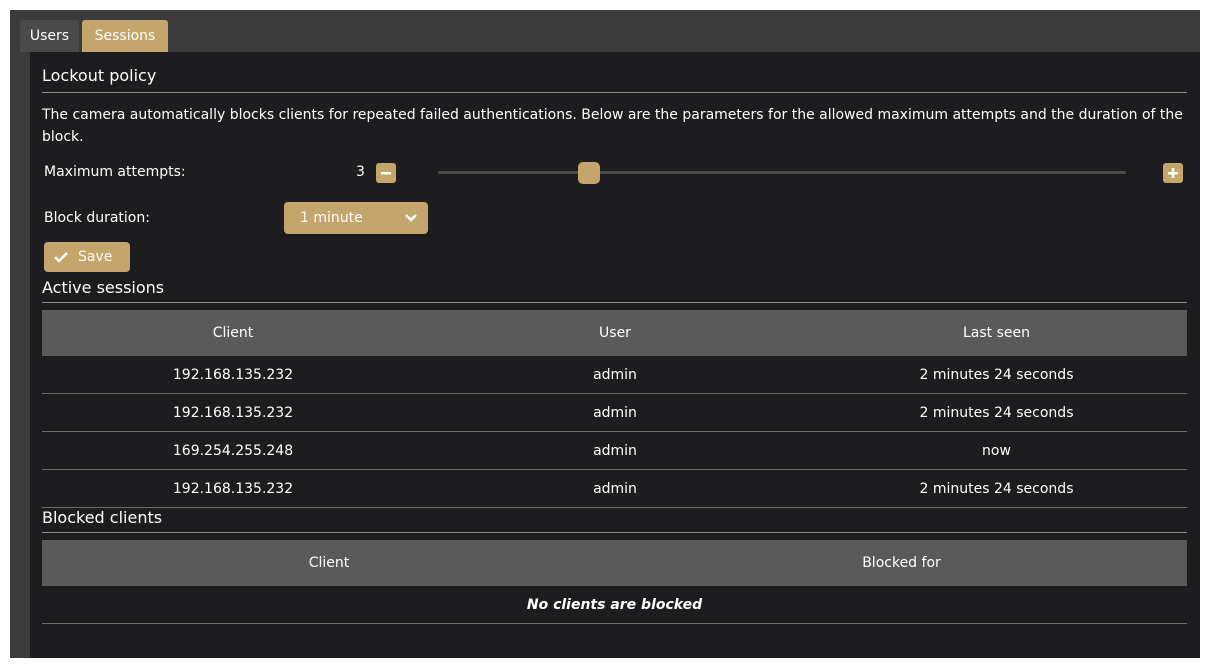  Describe the element at coordinates (95, 257) in the screenshot. I see `save-button-label: Save` at that location.